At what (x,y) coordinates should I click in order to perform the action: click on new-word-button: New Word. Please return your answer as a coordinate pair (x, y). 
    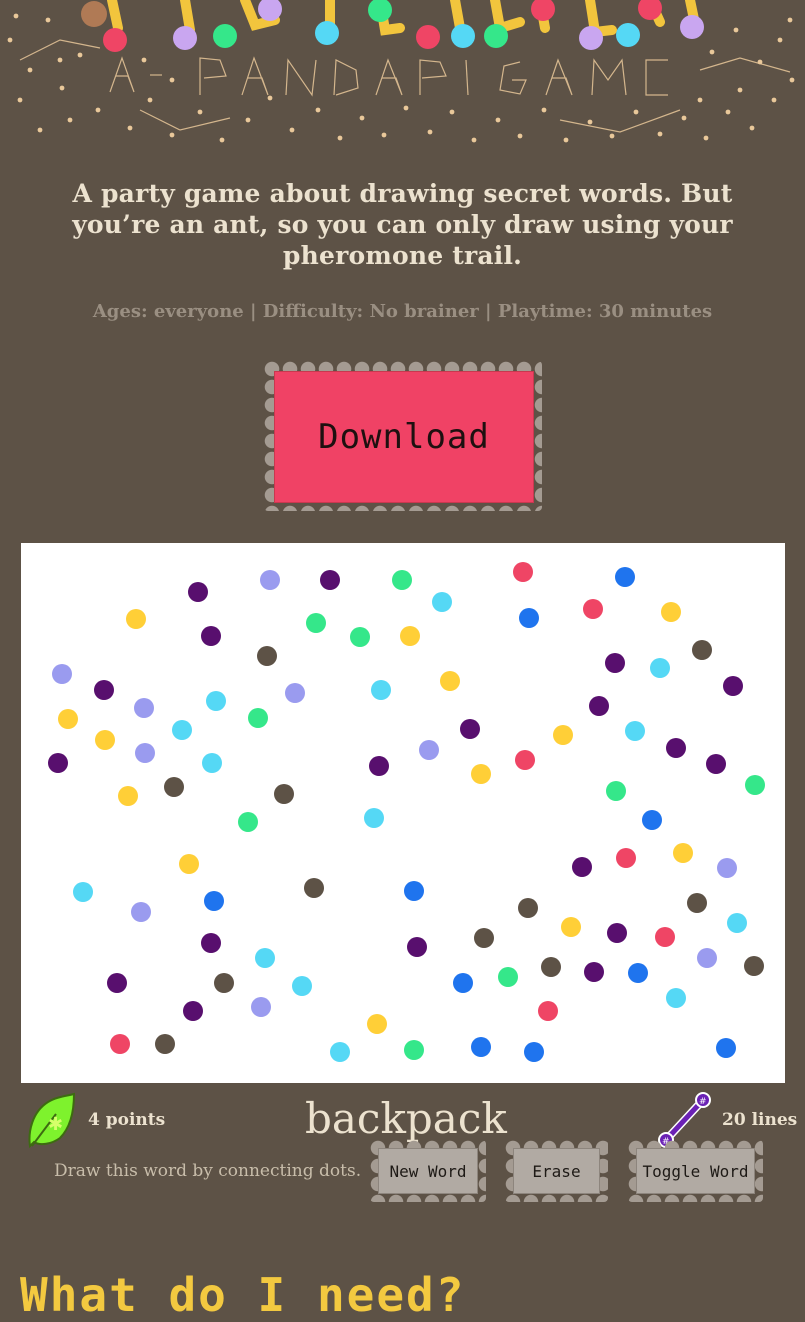
    Looking at the image, I should click on (428, 1171).